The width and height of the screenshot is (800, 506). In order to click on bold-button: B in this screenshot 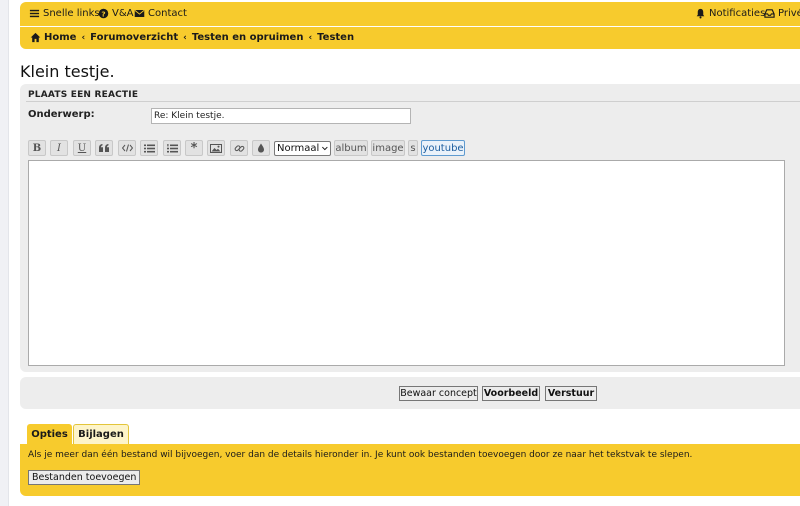, I will do `click(37, 148)`.